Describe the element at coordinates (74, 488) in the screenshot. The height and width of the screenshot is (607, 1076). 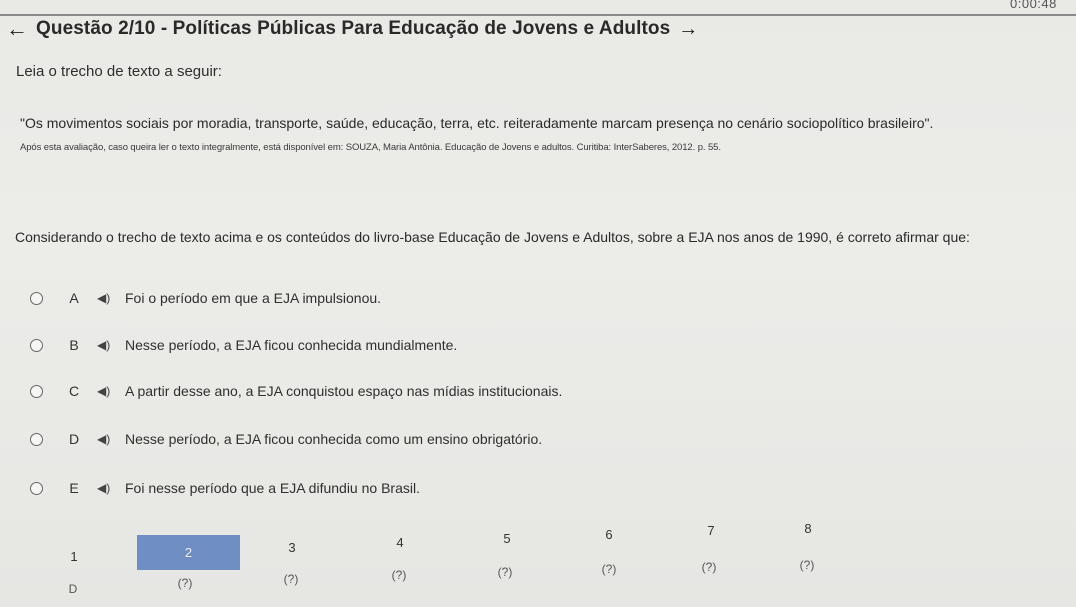
I see `option-letter: E` at that location.